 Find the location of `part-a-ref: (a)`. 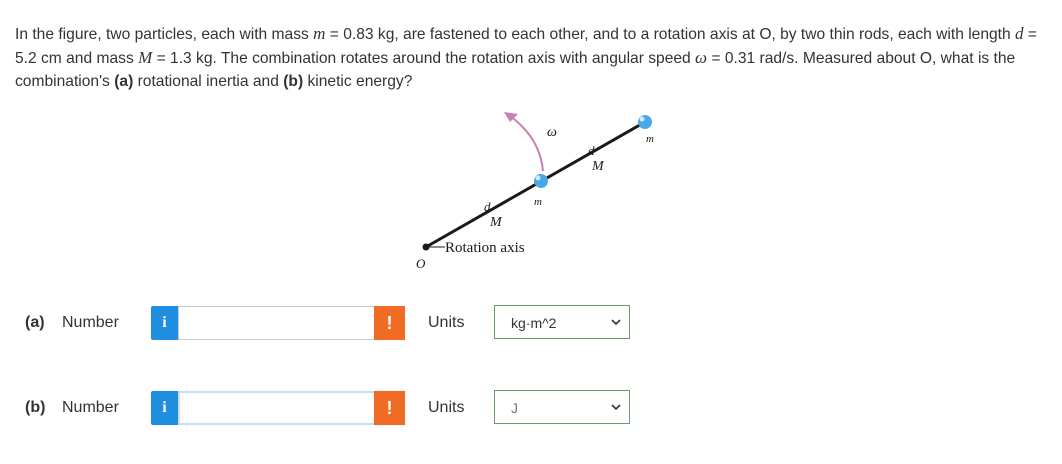

part-a-ref: (a) is located at coordinates (124, 81).